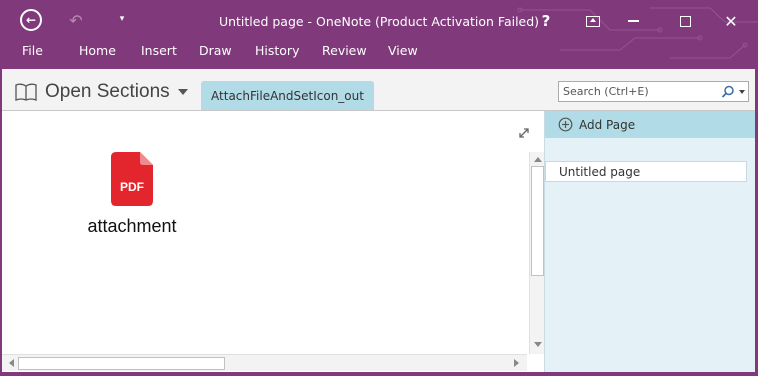 This screenshot has width=758, height=376. What do you see at coordinates (132, 226) in the screenshot?
I see `attachment-filename: attachment` at bounding box center [132, 226].